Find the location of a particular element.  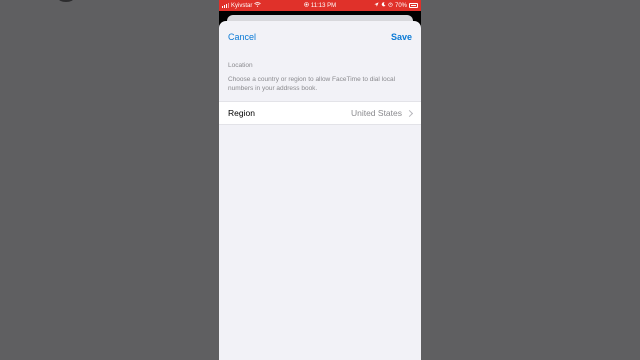

chevron-right-icon is located at coordinates (409, 113).